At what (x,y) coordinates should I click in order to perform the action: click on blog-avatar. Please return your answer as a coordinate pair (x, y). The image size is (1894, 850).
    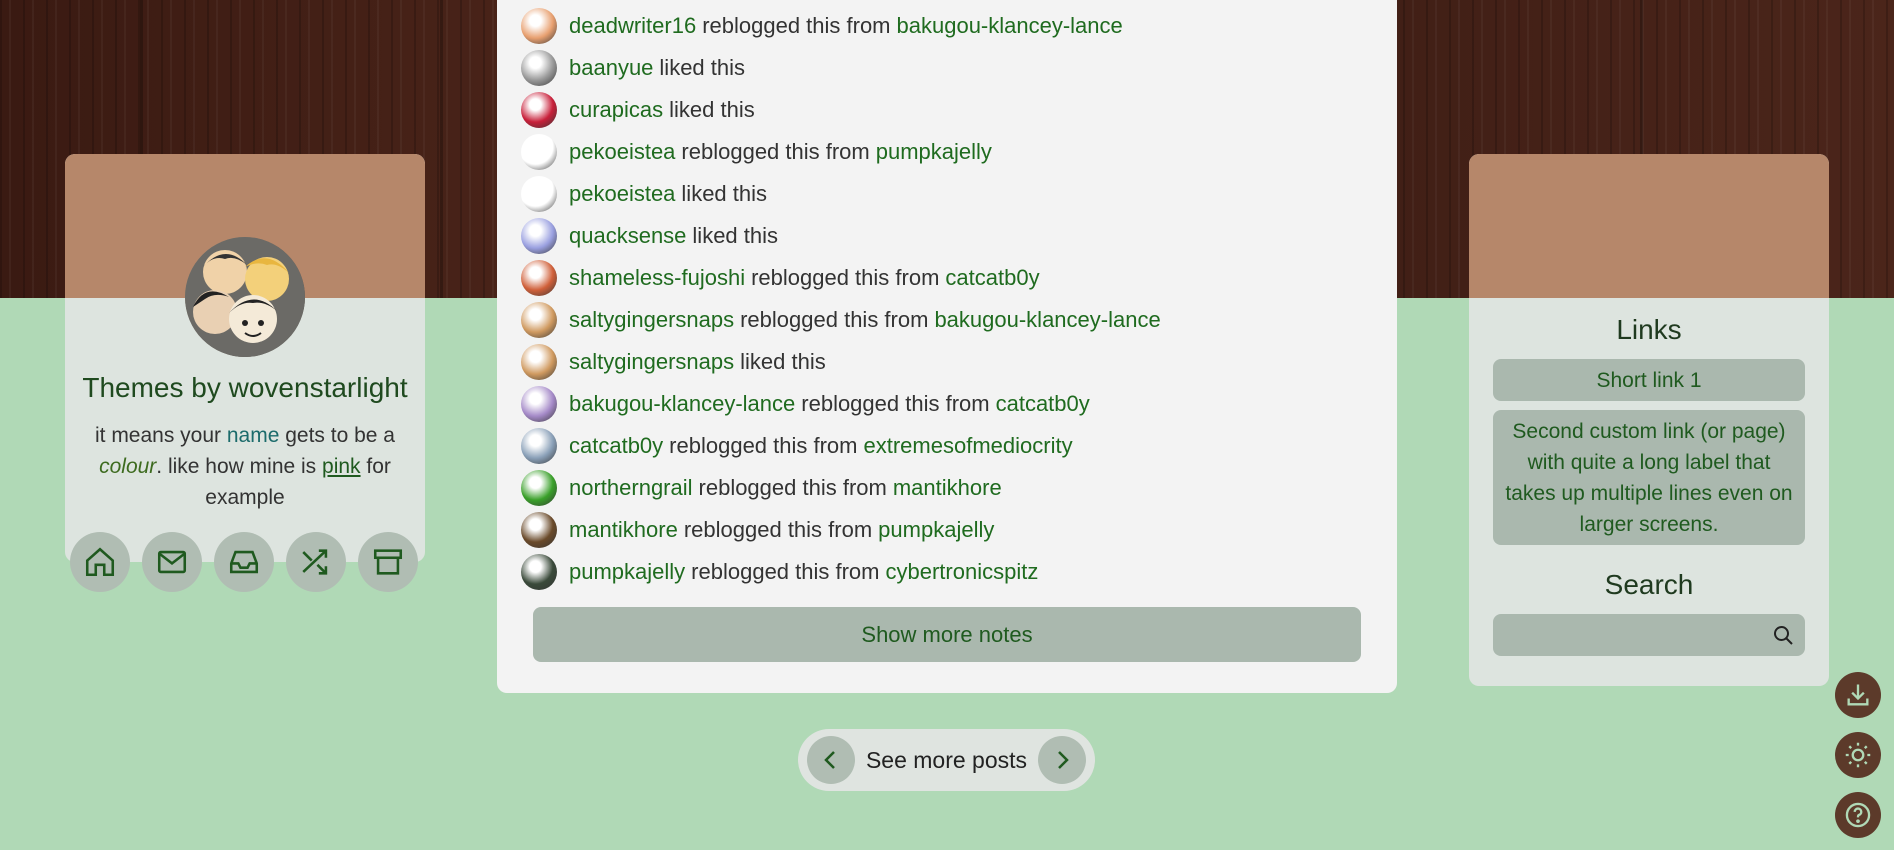
    Looking at the image, I should click on (245, 297).